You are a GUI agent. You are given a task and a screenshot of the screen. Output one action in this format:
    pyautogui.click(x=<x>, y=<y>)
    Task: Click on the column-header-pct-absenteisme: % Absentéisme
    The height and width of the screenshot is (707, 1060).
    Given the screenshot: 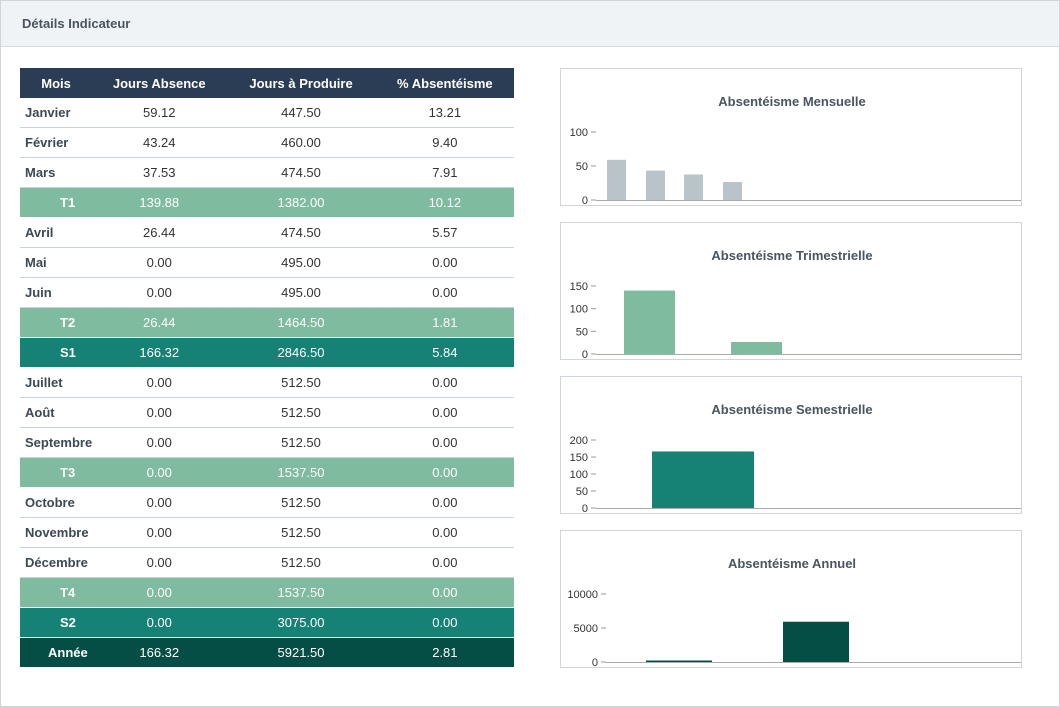 What is the action you would take?
    pyautogui.click(x=444, y=83)
    